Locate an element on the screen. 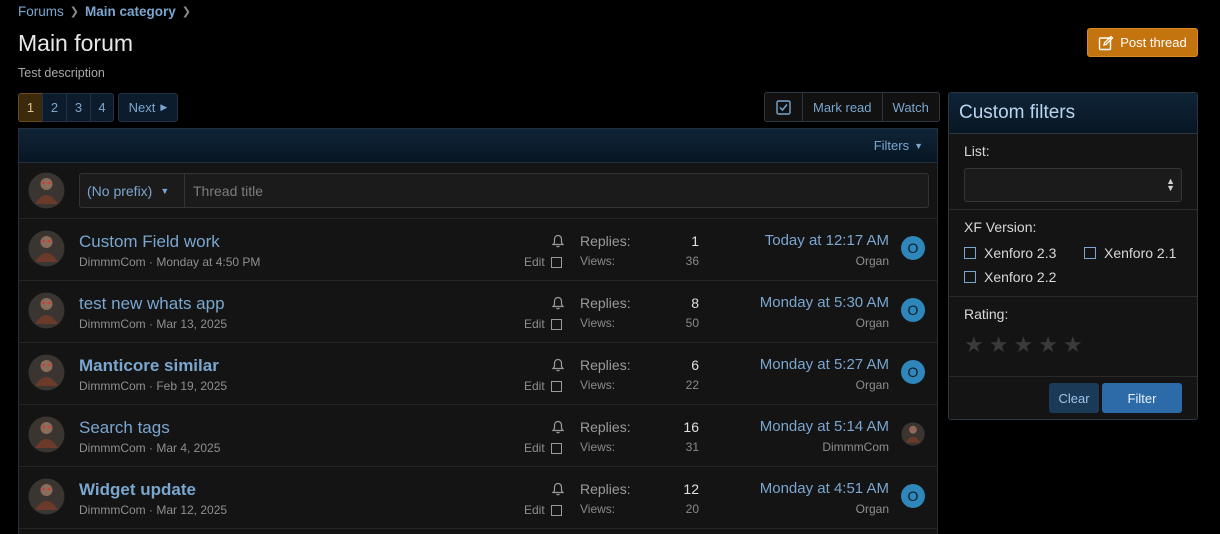  thread-meta: DimmmCom · Mar 13, 2025 is located at coordinates (153, 324).